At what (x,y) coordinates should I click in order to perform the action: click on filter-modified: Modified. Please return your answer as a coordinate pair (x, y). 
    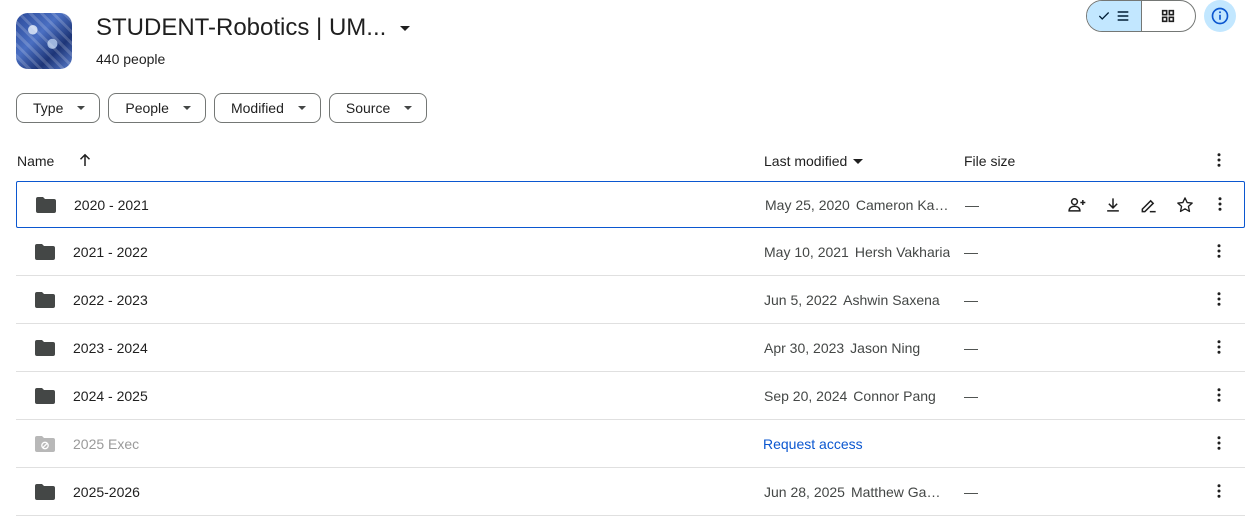
    Looking at the image, I should click on (267, 108).